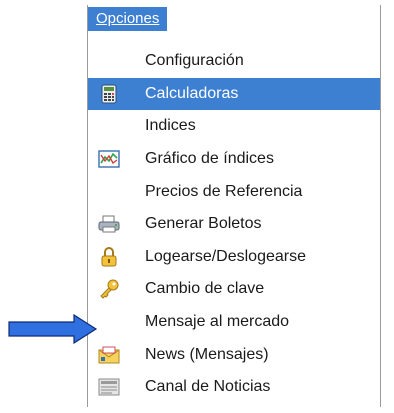 This screenshot has width=394, height=413. Describe the element at coordinates (109, 94) in the screenshot. I see `calculator-icon` at that location.